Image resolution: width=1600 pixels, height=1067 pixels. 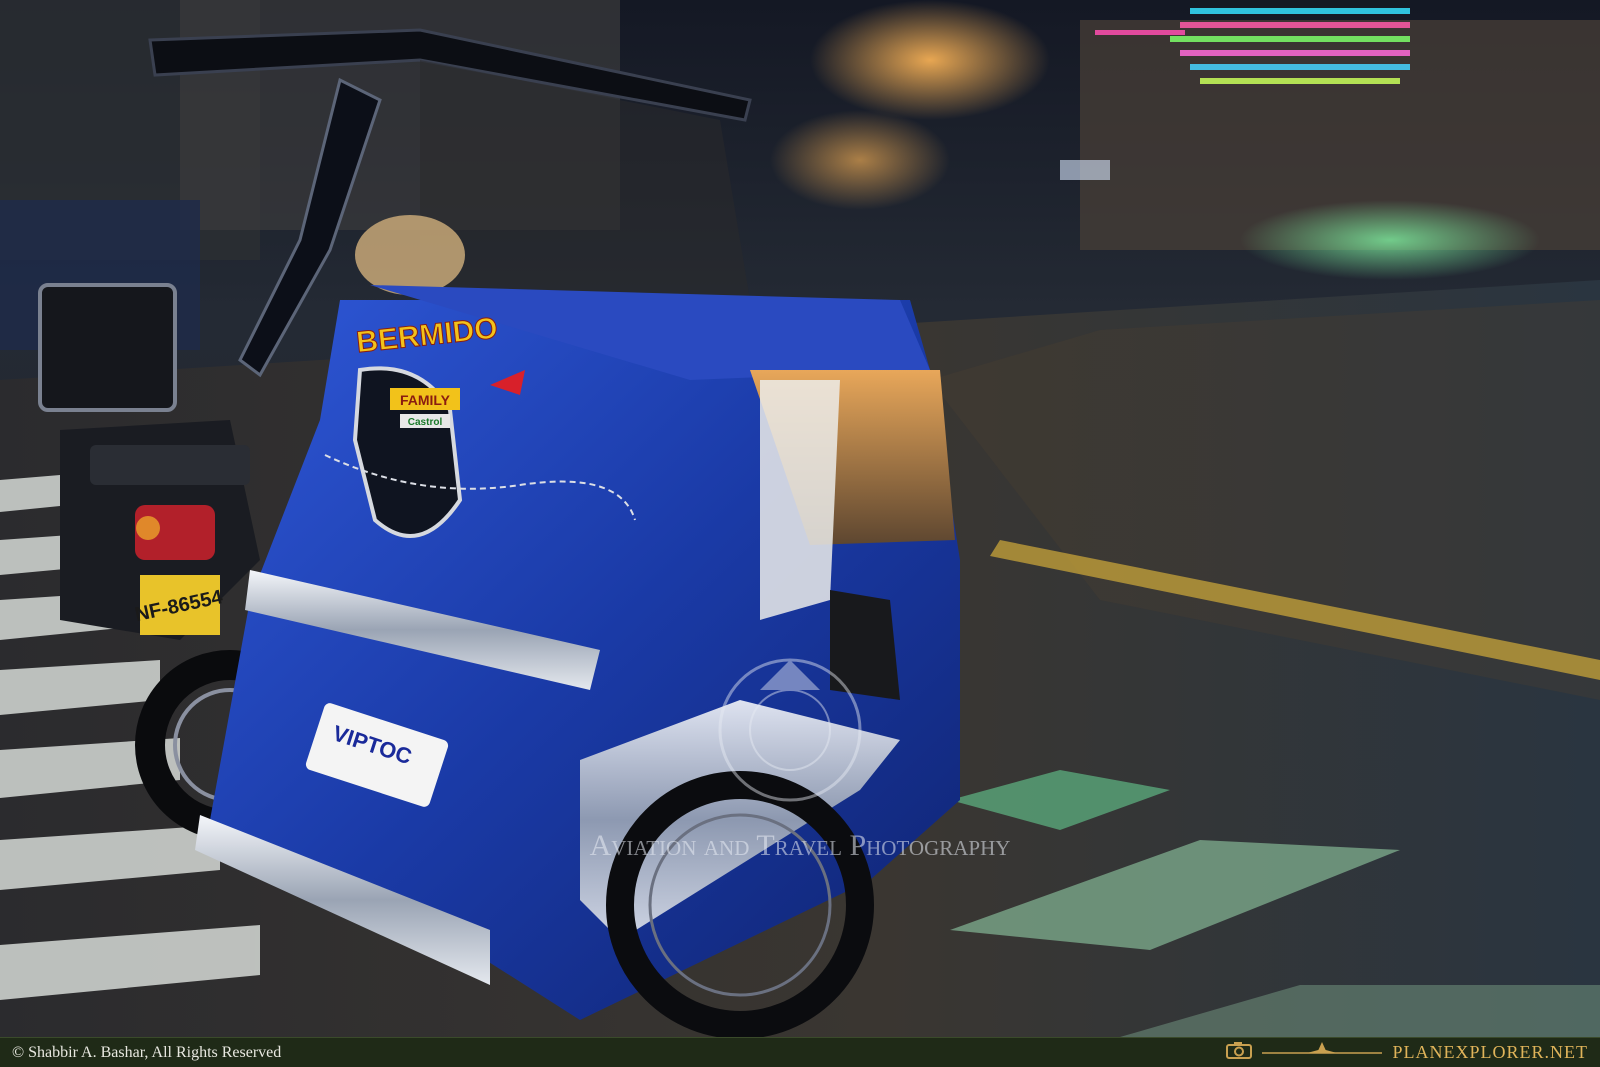 I want to click on watermark-text: Aviation and Travel Photography, so click(x=800, y=845).